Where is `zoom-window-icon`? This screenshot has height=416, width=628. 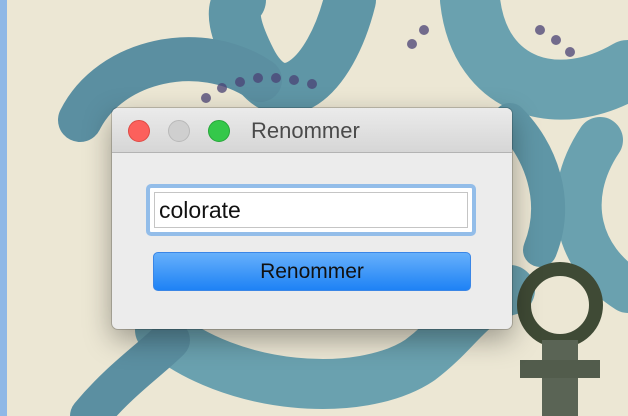 zoom-window-icon is located at coordinates (219, 131).